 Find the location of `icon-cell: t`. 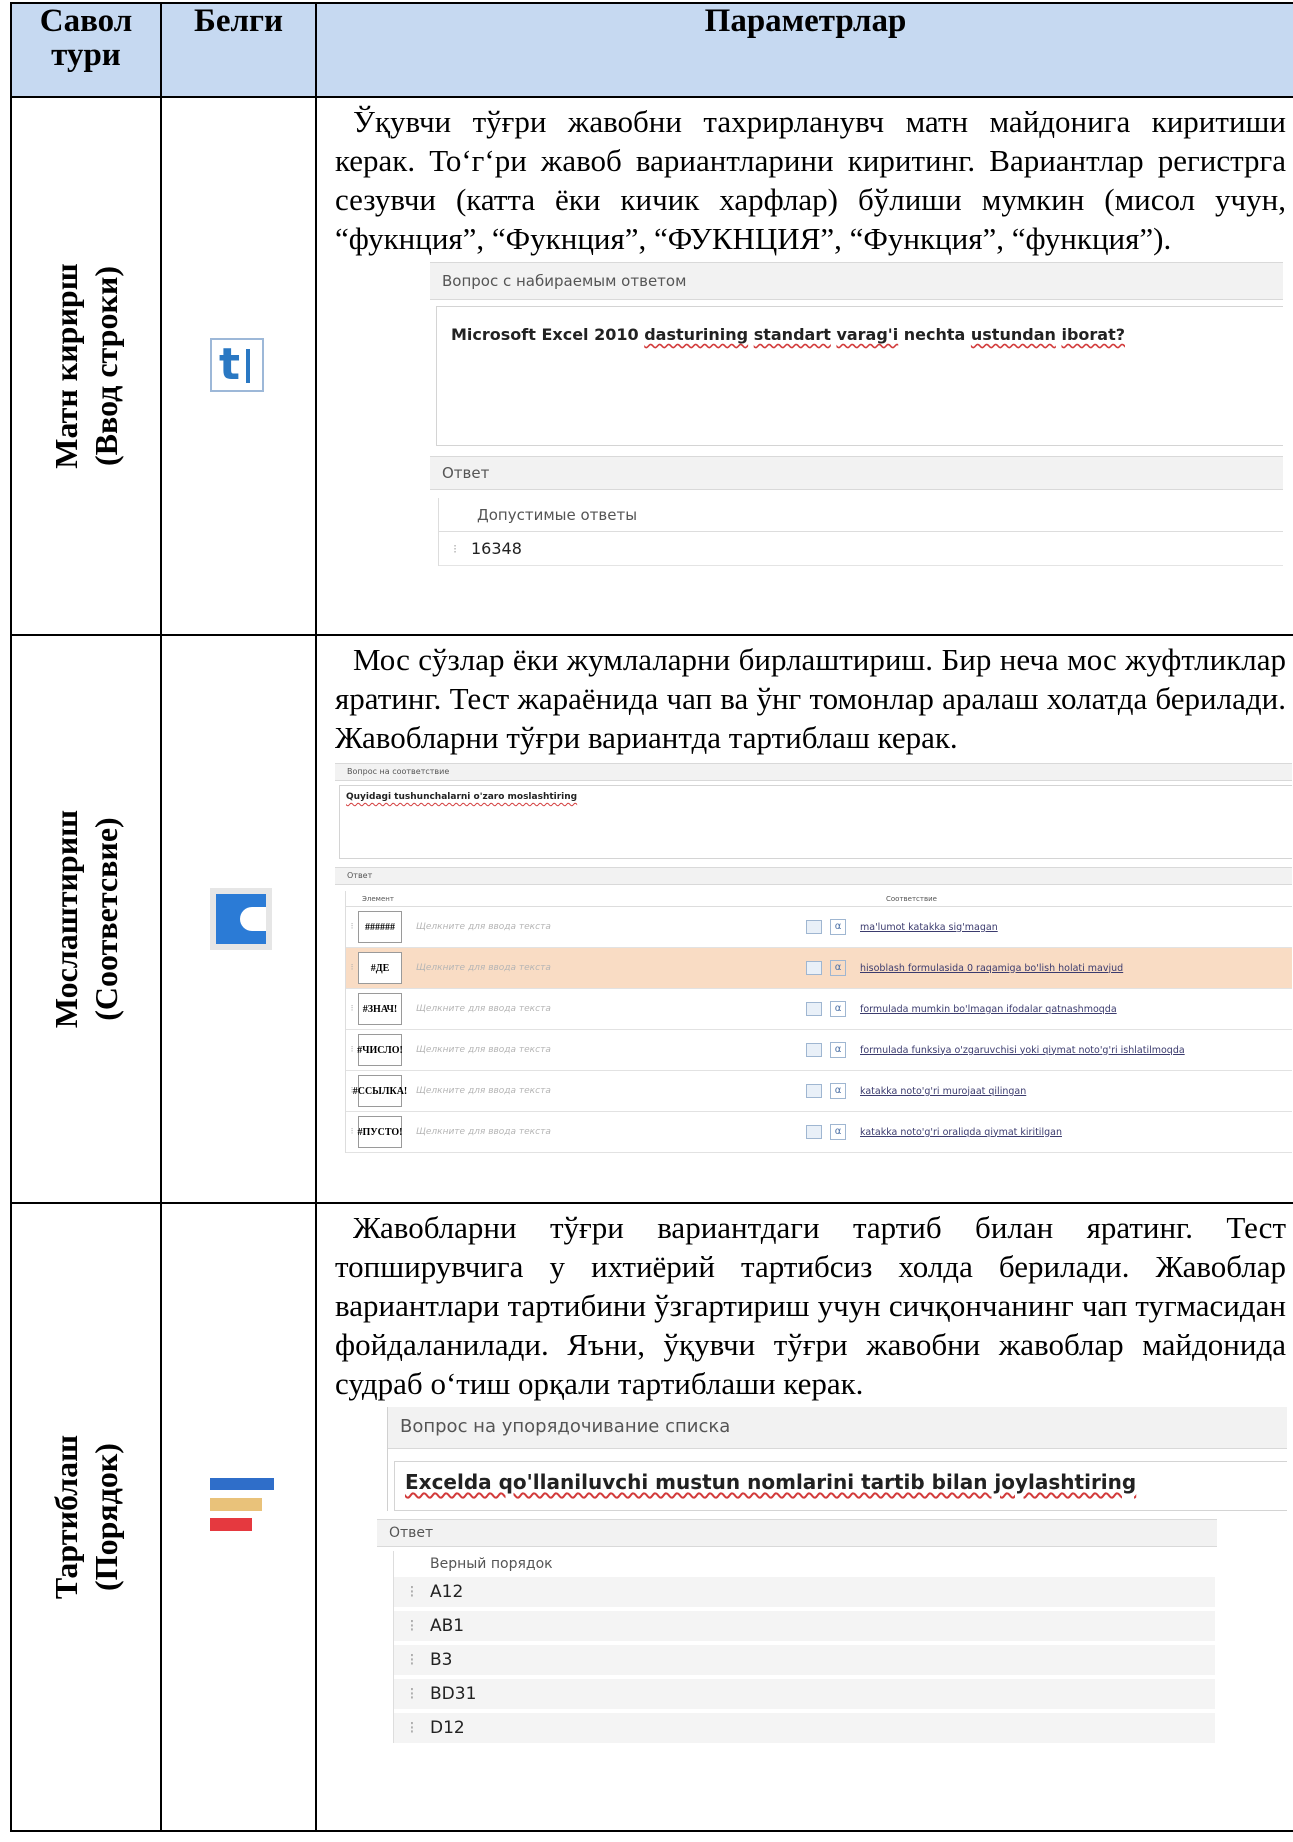

icon-cell: t is located at coordinates (238, 366).